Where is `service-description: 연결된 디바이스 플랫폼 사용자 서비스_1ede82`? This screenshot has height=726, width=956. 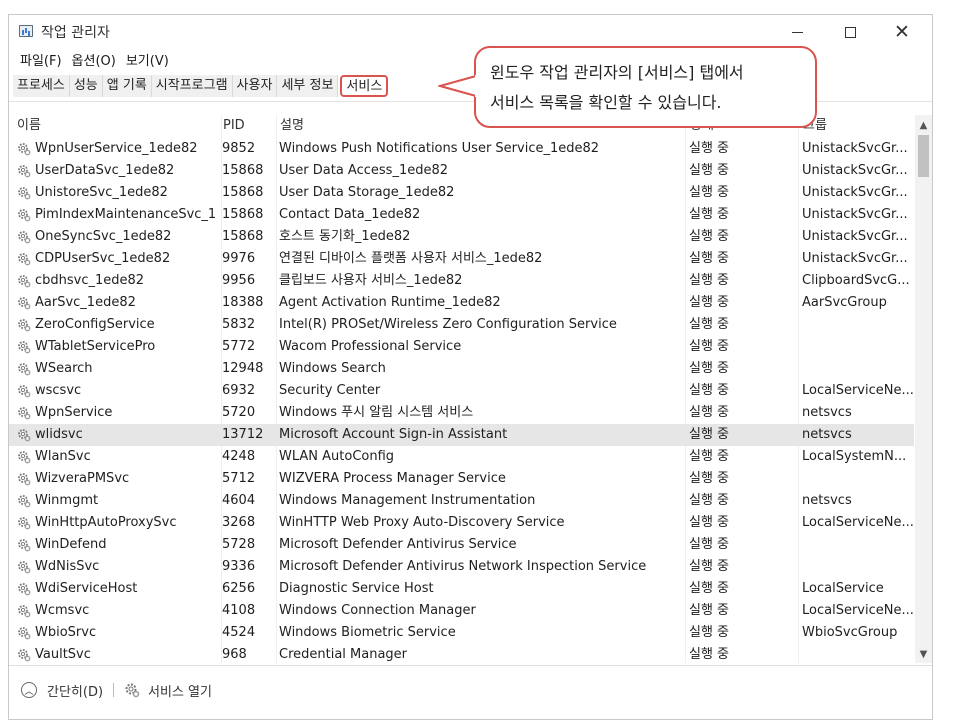
service-description: 연결된 디바이스 플랫폼 사용자 서비스_1ede82 is located at coordinates (411, 258).